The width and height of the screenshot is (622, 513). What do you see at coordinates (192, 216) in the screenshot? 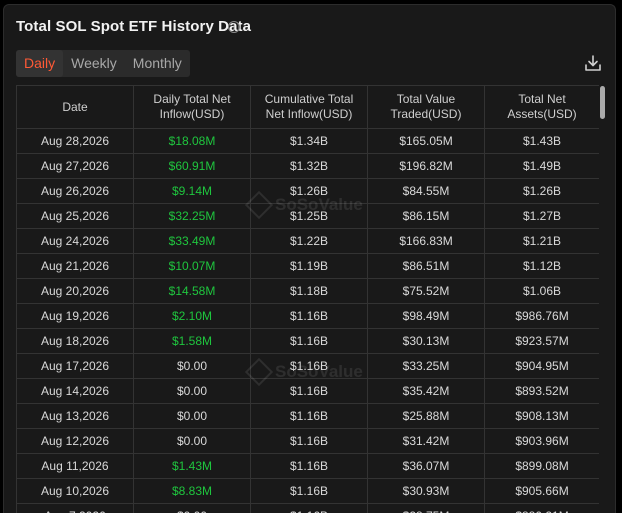
I see `cell-daily-net-inflow: $32.25M` at bounding box center [192, 216].